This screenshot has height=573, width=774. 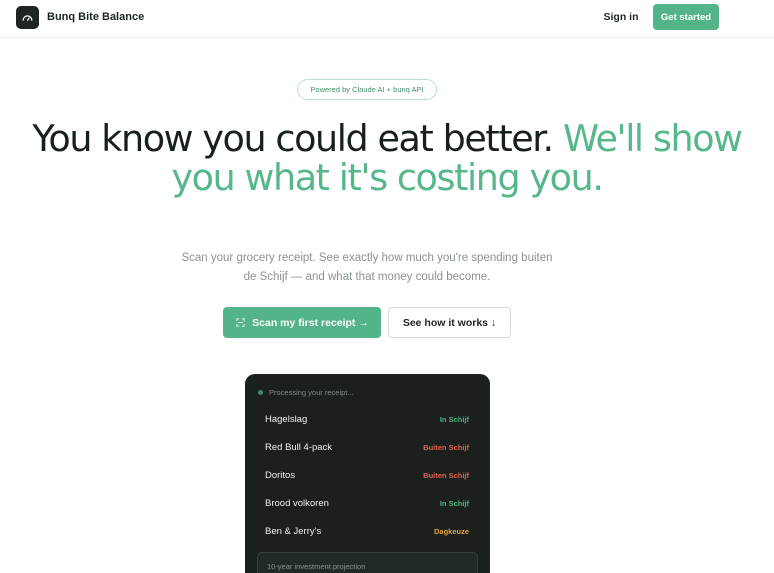 I want to click on receipt-item-tag: Dagkeuze, so click(x=451, y=531).